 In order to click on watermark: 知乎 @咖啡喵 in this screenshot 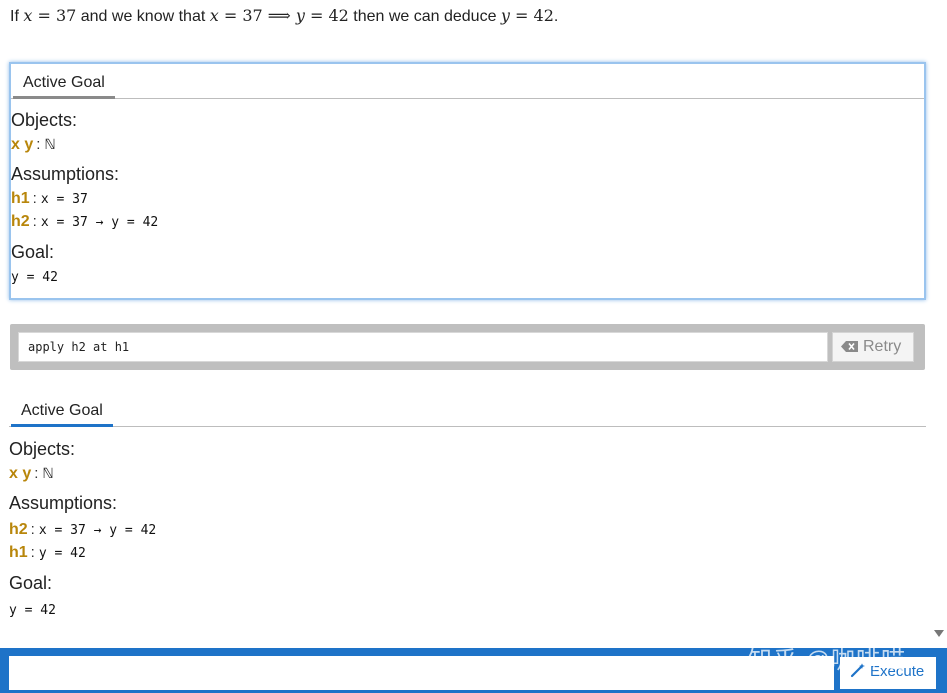, I will do `click(827, 660)`.